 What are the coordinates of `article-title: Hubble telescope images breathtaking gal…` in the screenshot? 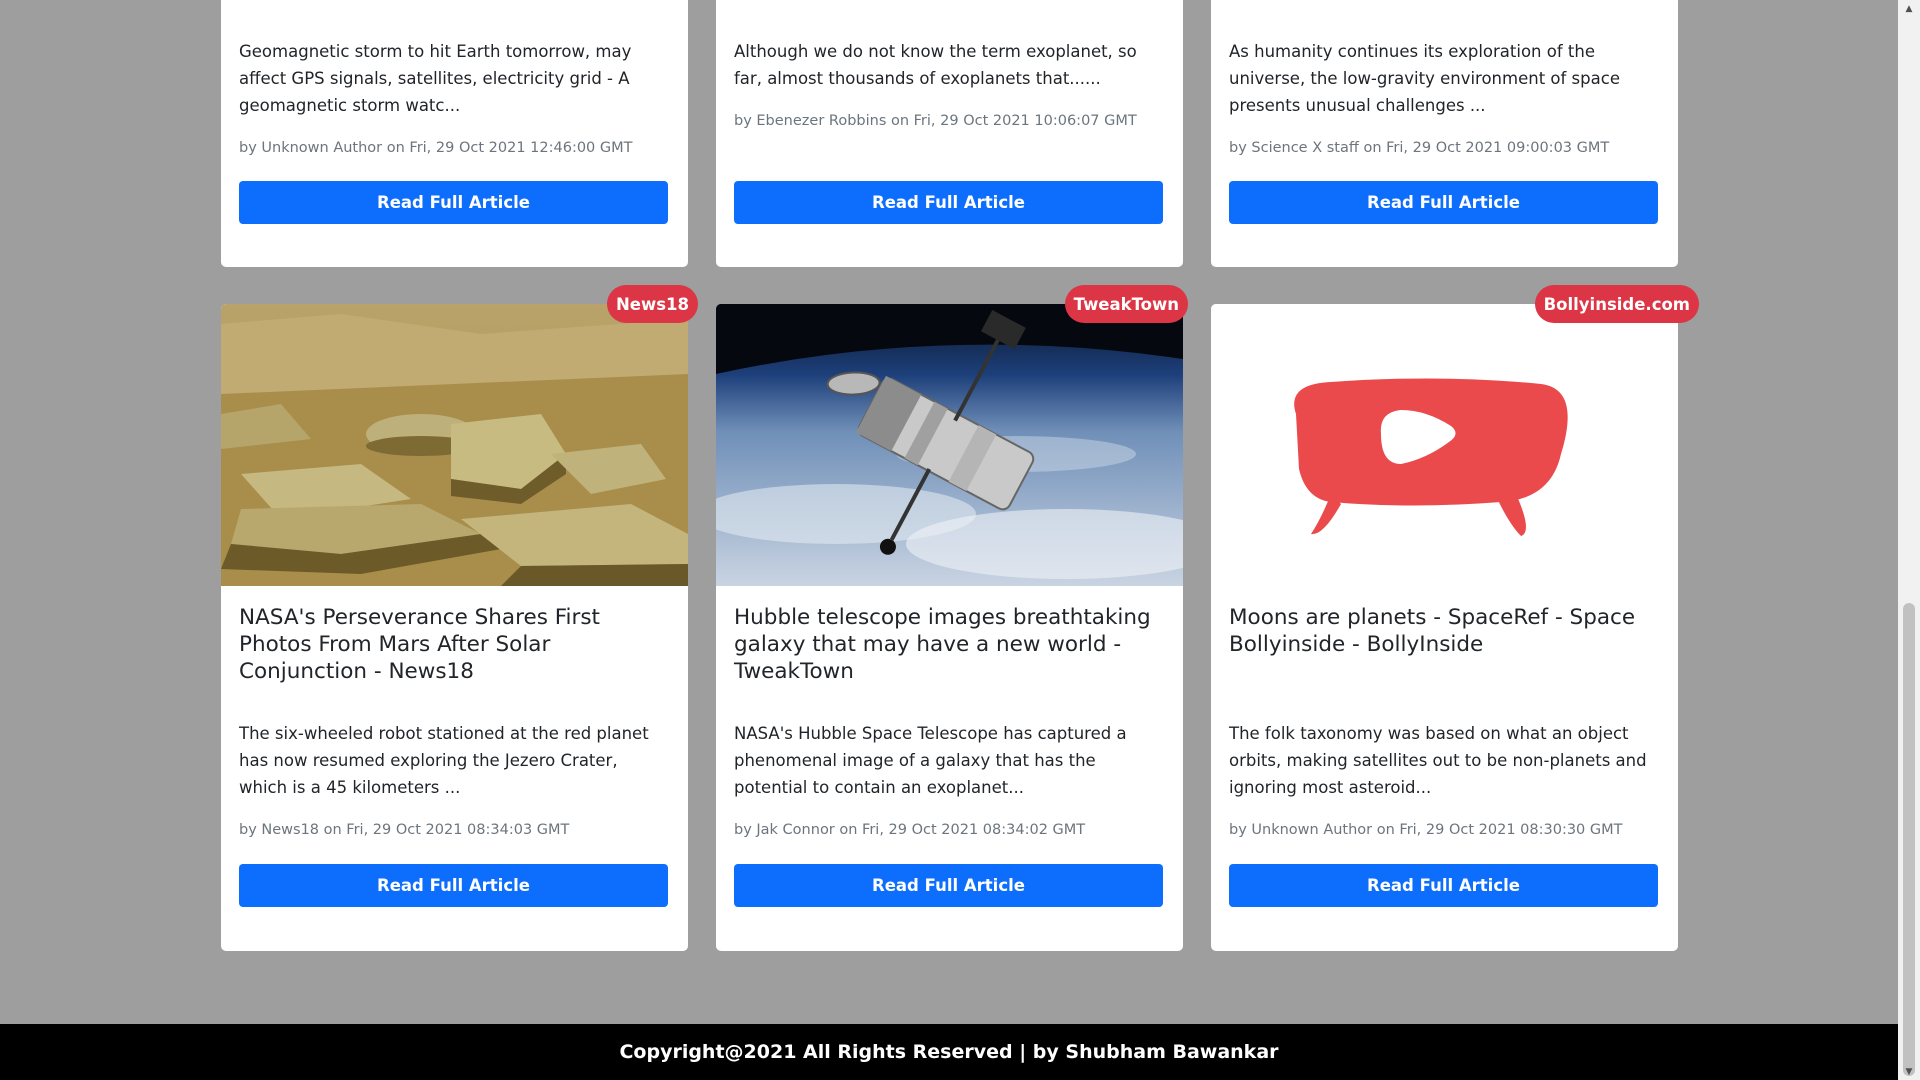 It's located at (949, 644).